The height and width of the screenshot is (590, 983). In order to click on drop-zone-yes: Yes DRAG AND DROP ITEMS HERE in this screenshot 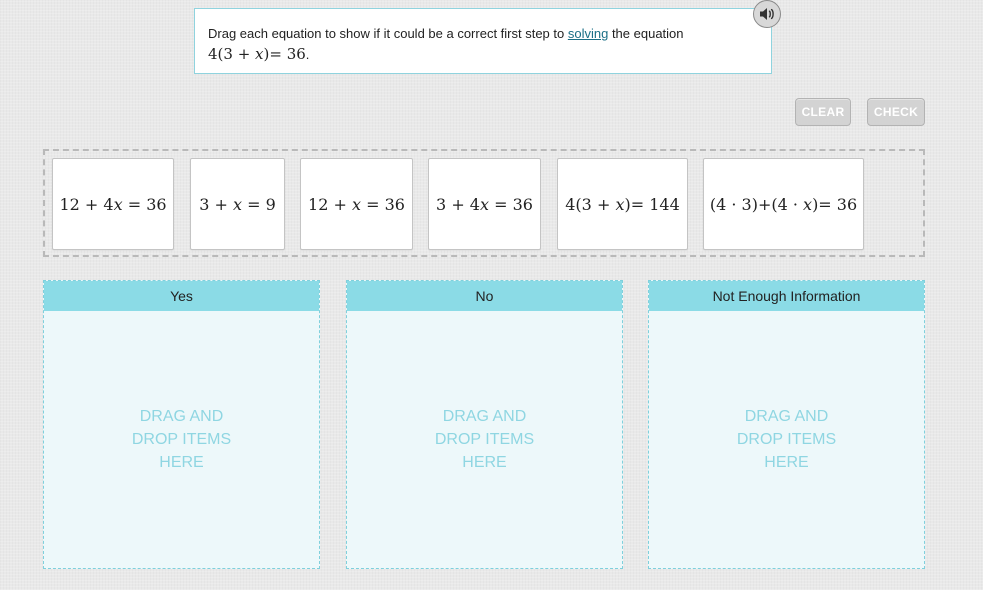, I will do `click(181, 424)`.